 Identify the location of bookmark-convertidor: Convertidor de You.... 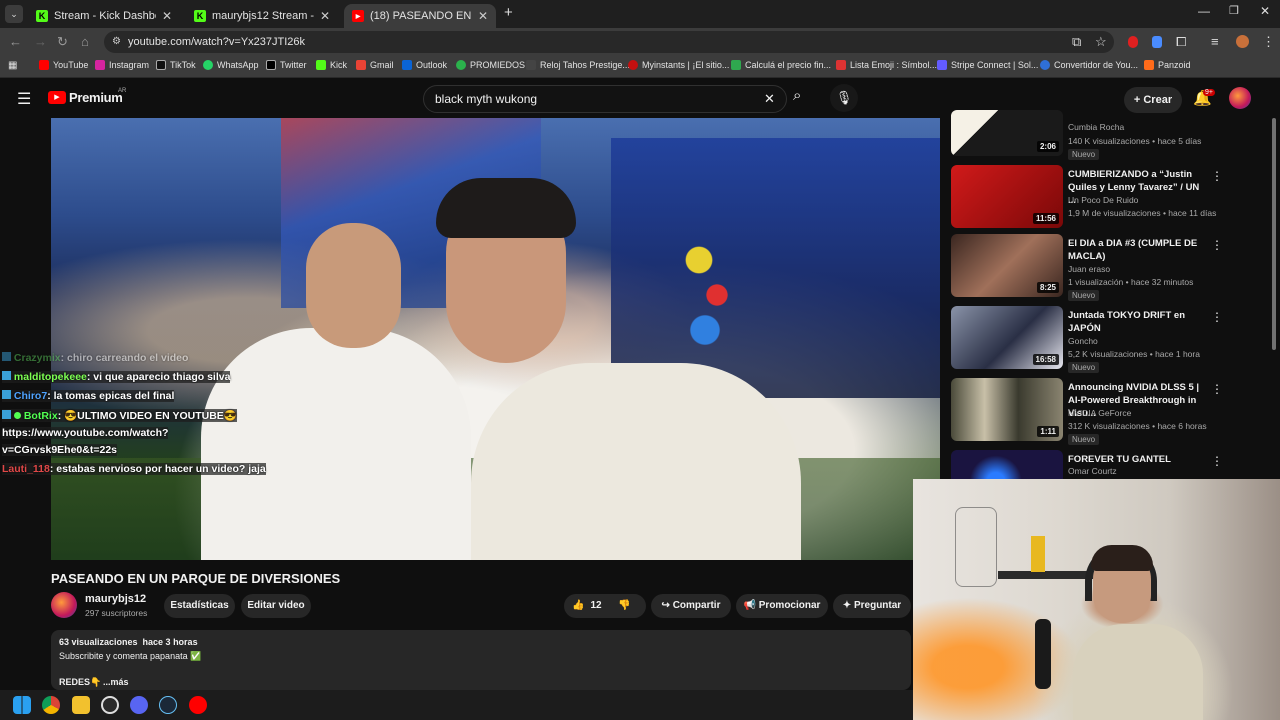
(1089, 65).